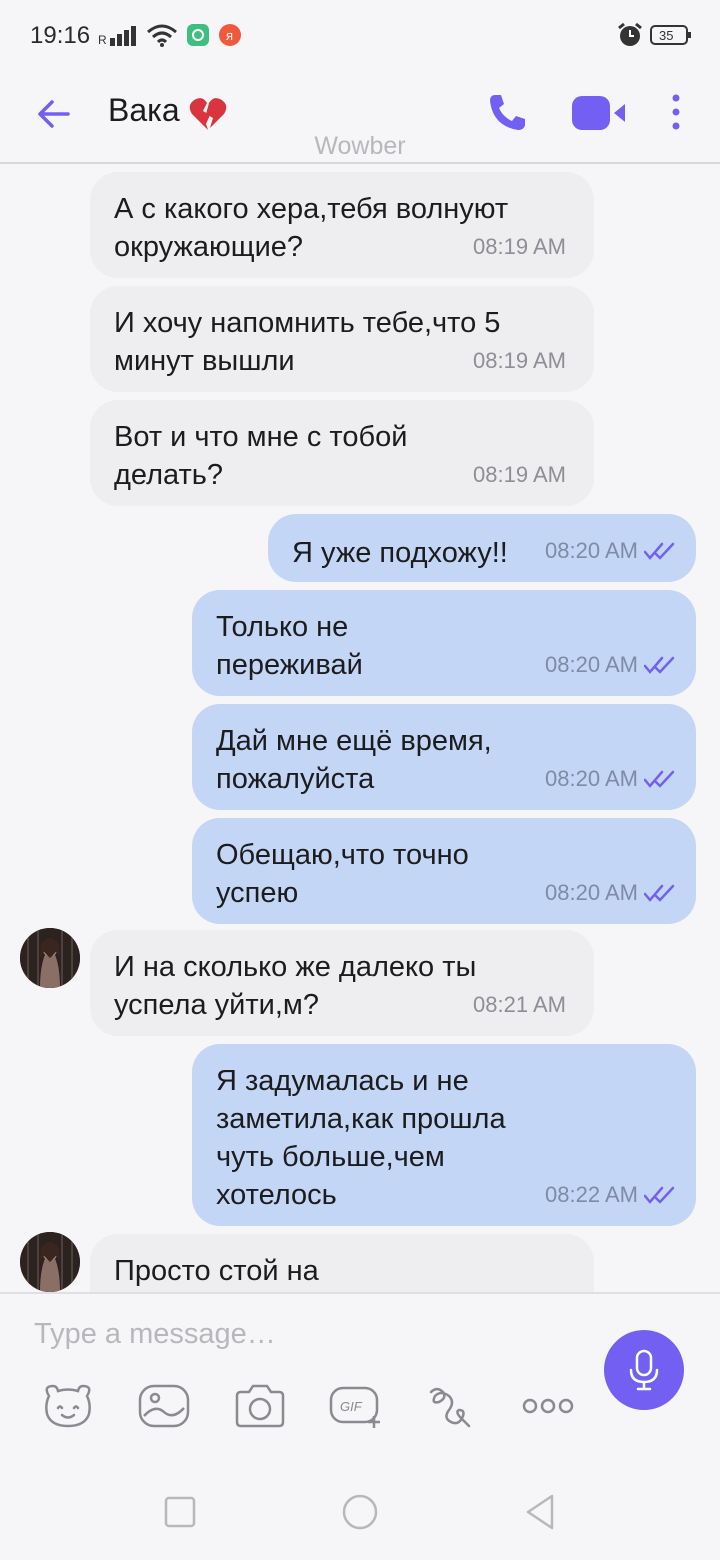 This screenshot has width=720, height=1560. Describe the element at coordinates (294, 1334) in the screenshot. I see `message-input` at that location.